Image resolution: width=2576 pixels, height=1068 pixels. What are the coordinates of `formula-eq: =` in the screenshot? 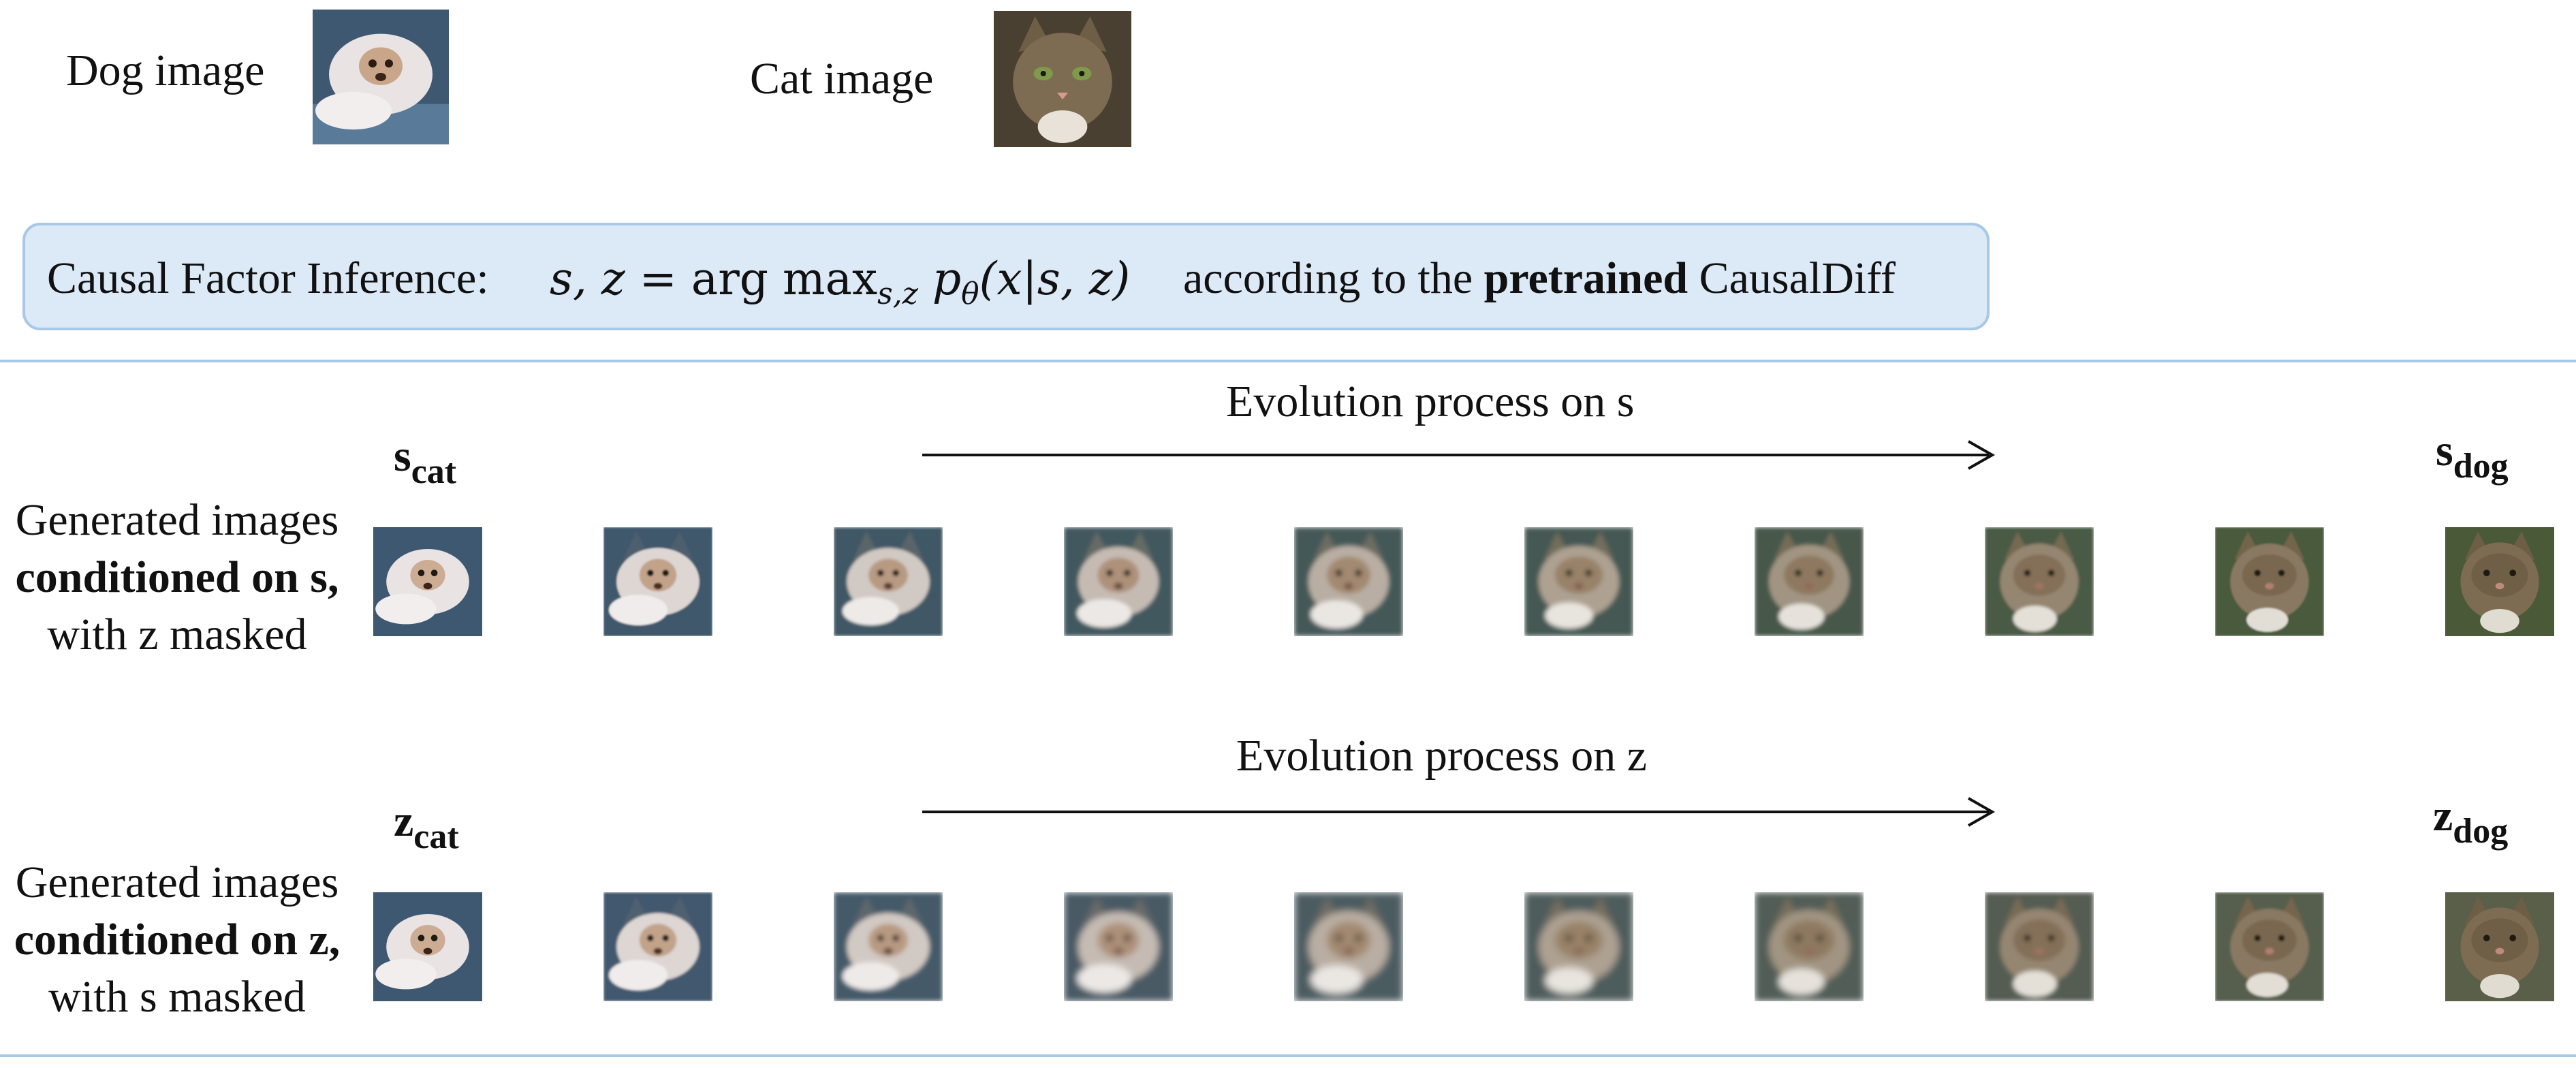 It's located at (658, 279).